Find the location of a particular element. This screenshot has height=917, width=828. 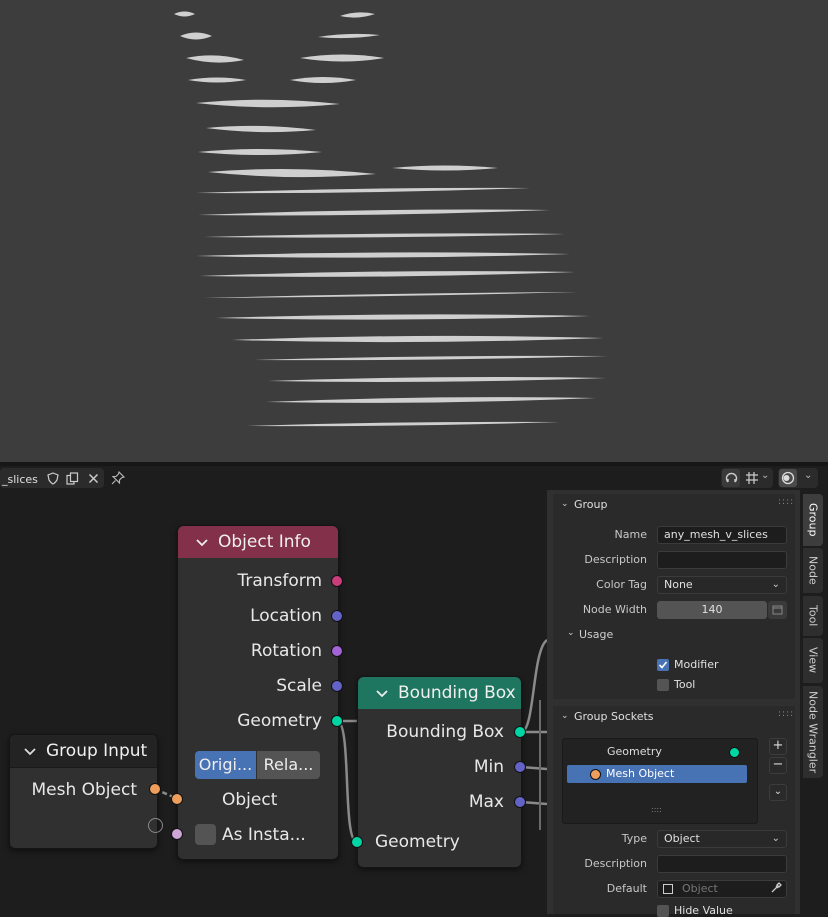

color-tag-value: None is located at coordinates (678, 584).